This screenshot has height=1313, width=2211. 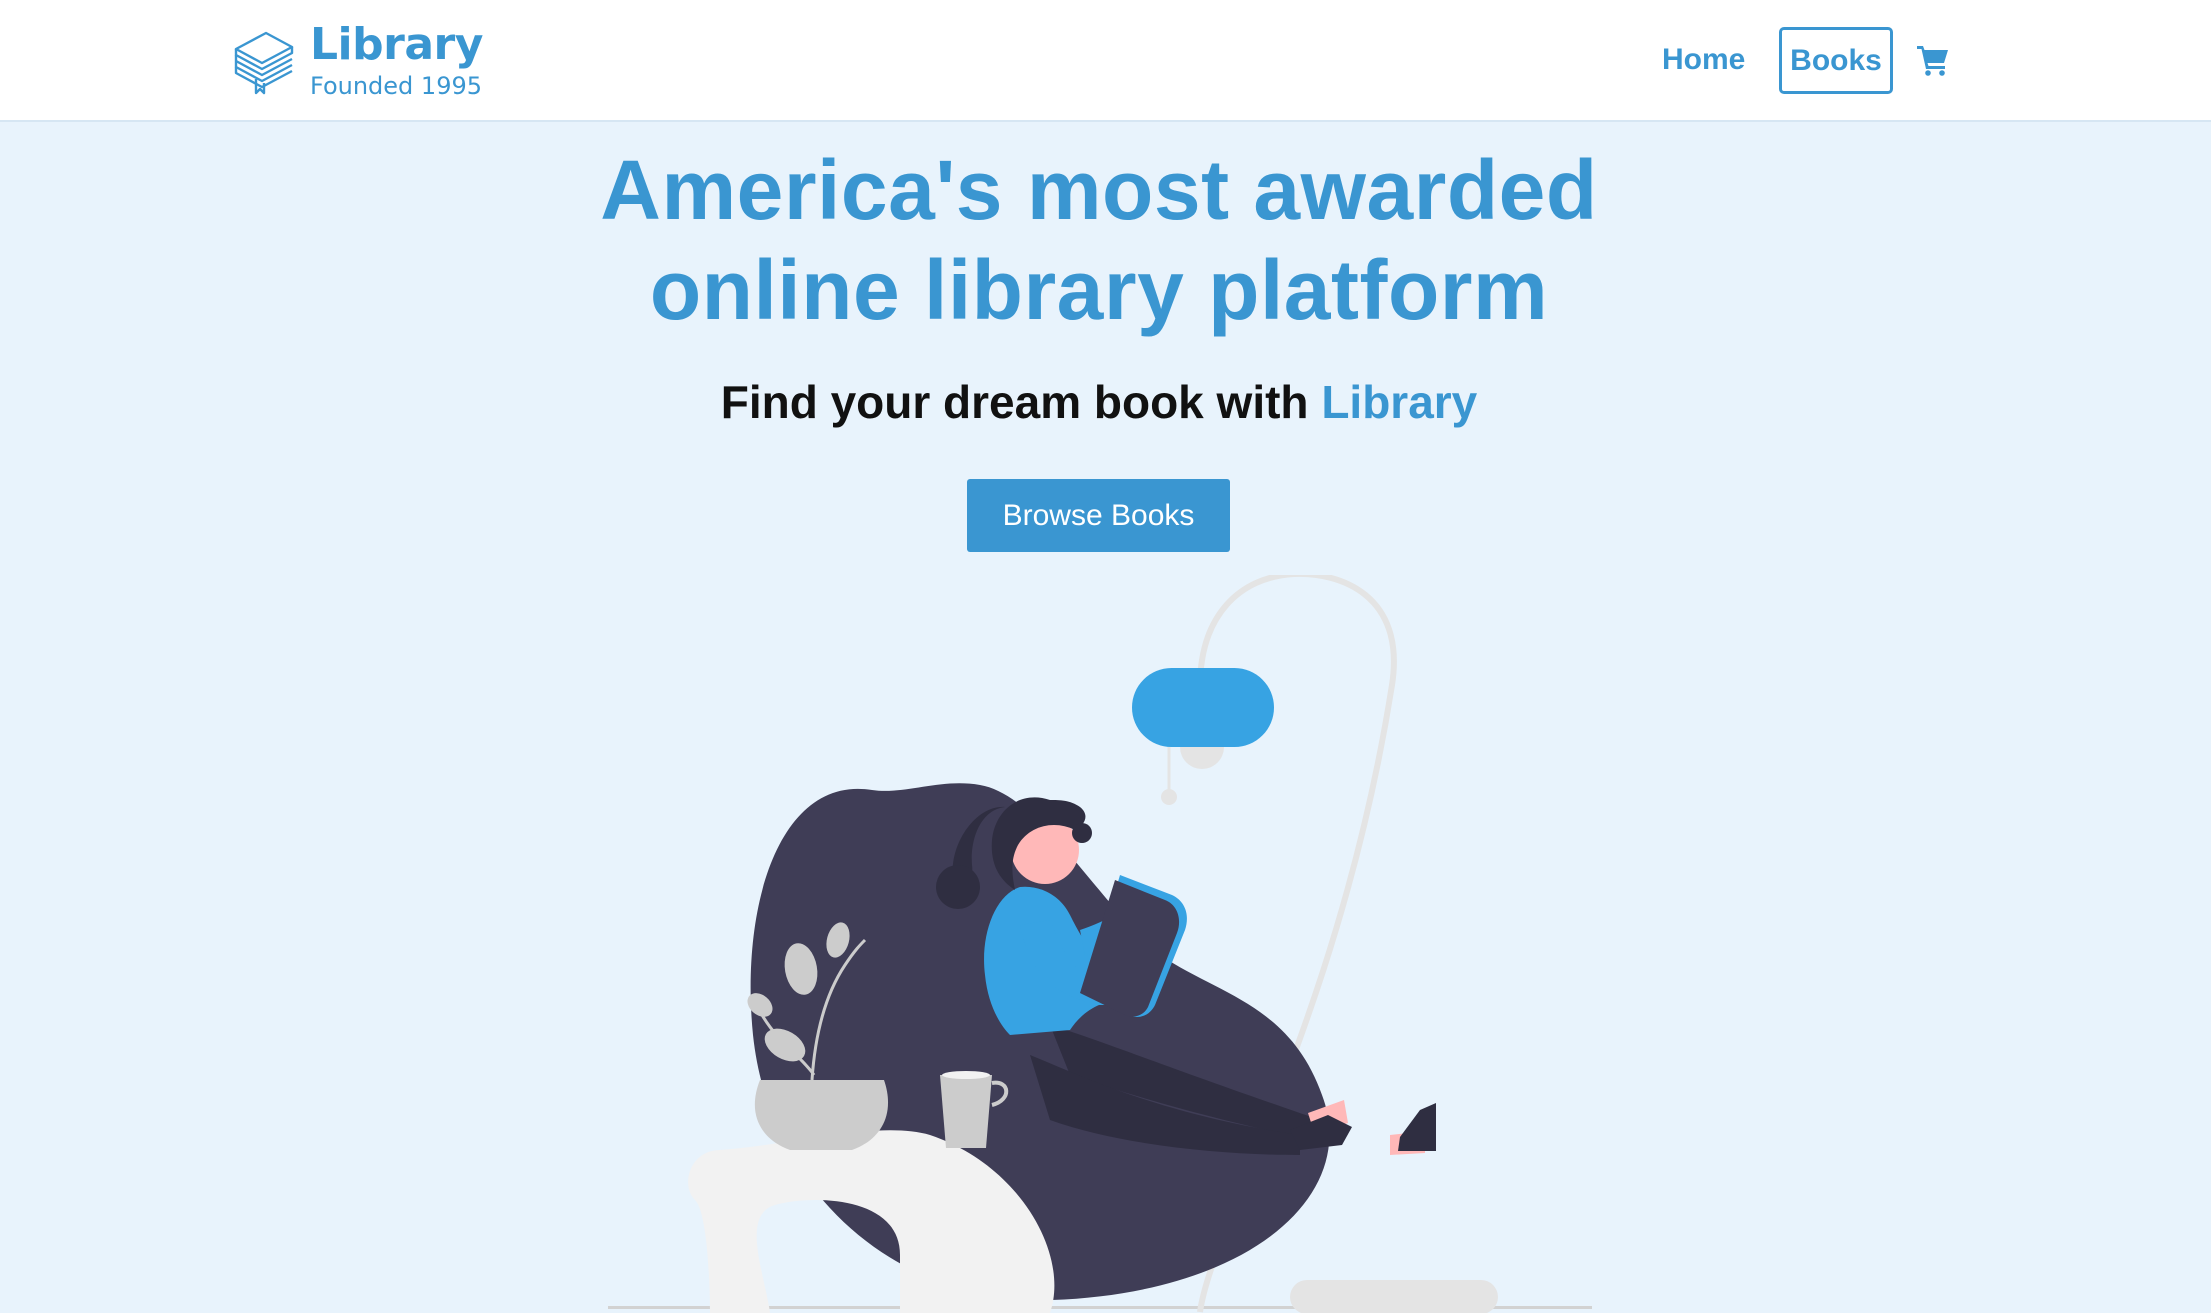 I want to click on nav-link-home: Home, so click(x=1703, y=60).